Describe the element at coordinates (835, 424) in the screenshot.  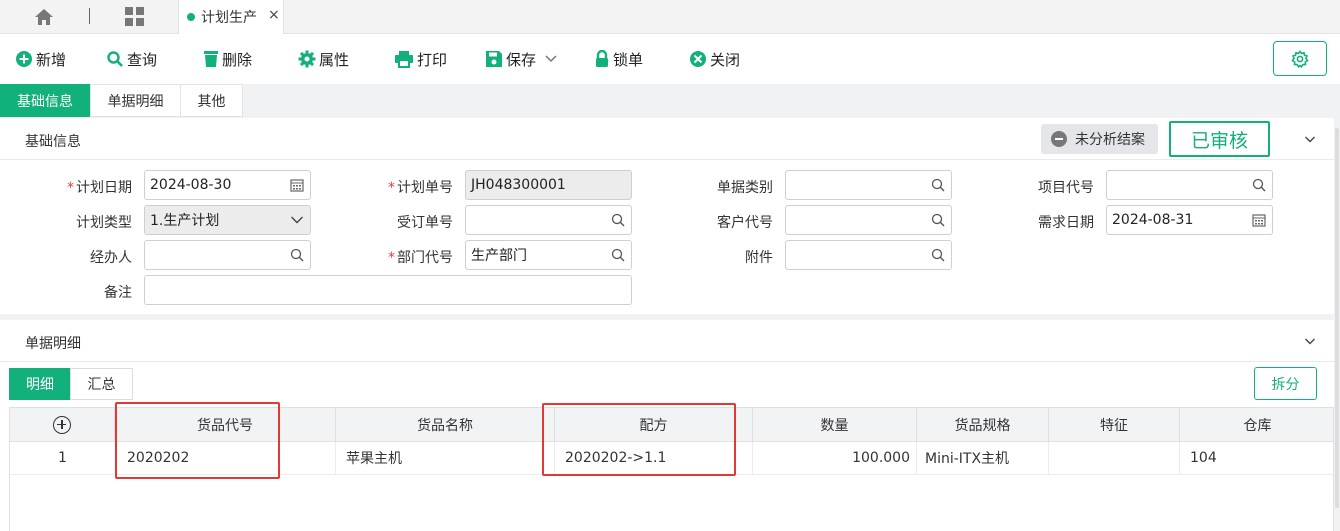
I see `col-header-qty: 数量` at that location.